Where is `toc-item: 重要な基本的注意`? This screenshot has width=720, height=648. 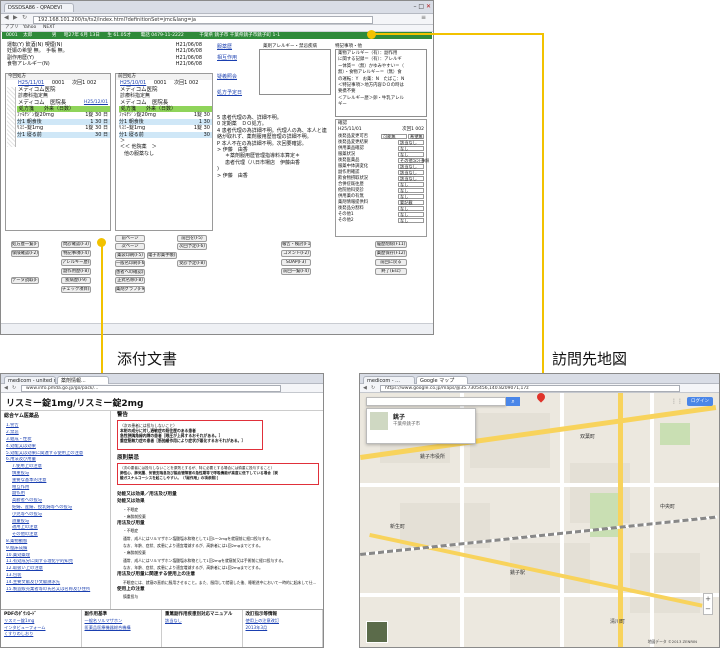 toc-item: 重要な基本的注意 is located at coordinates (55, 481).